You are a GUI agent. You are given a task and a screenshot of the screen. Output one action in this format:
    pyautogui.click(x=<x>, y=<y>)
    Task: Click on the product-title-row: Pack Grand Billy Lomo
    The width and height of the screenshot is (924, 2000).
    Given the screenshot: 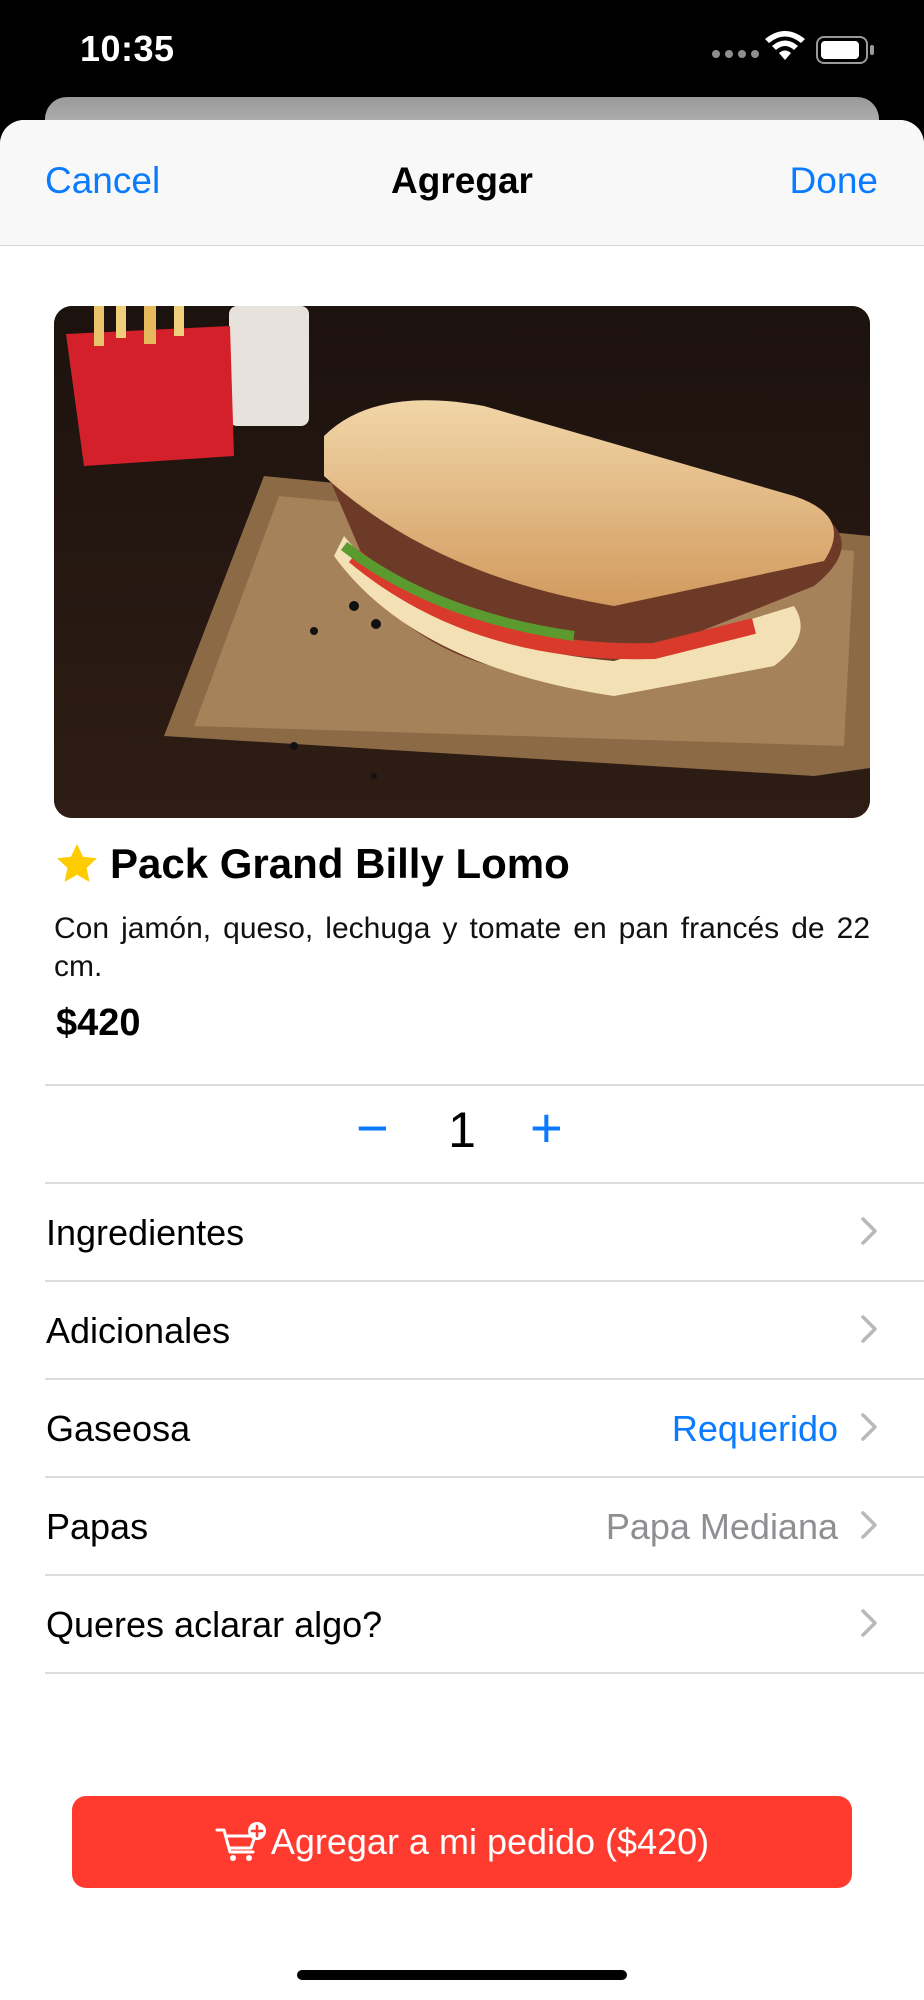 What is the action you would take?
    pyautogui.click(x=312, y=864)
    